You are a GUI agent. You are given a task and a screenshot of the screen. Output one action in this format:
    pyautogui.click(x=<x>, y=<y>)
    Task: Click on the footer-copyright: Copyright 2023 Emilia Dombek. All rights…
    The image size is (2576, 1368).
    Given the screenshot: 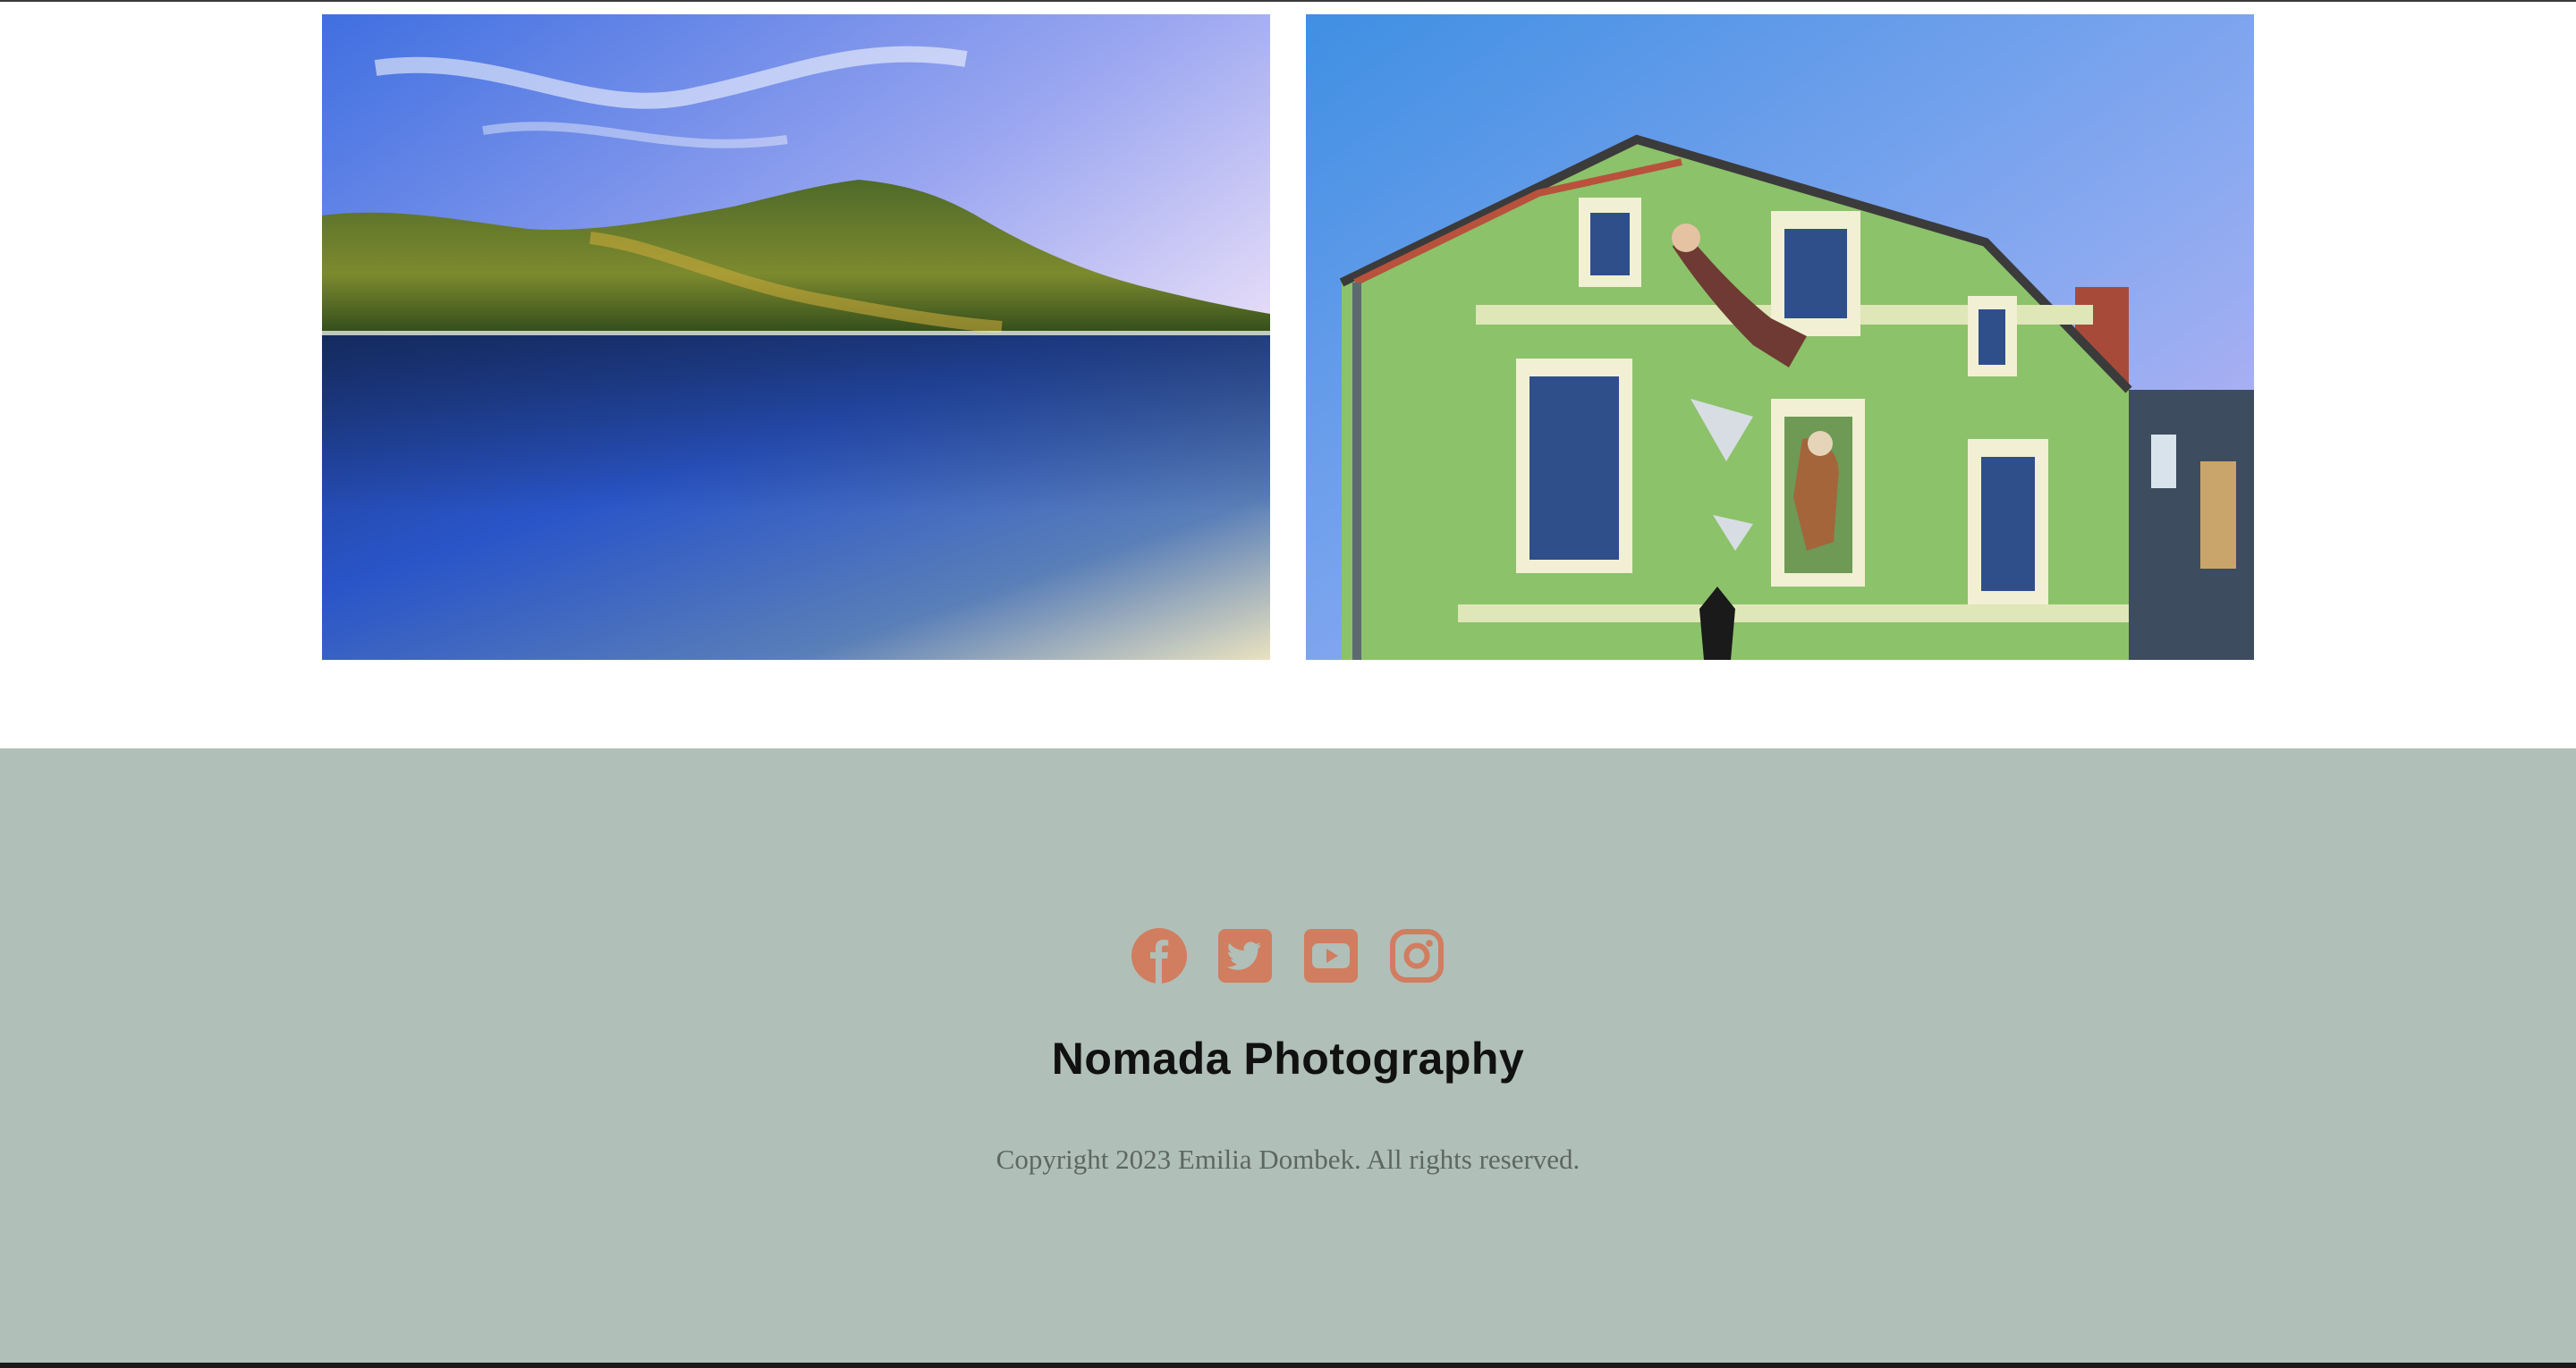 What is the action you would take?
    pyautogui.click(x=1288, y=1159)
    